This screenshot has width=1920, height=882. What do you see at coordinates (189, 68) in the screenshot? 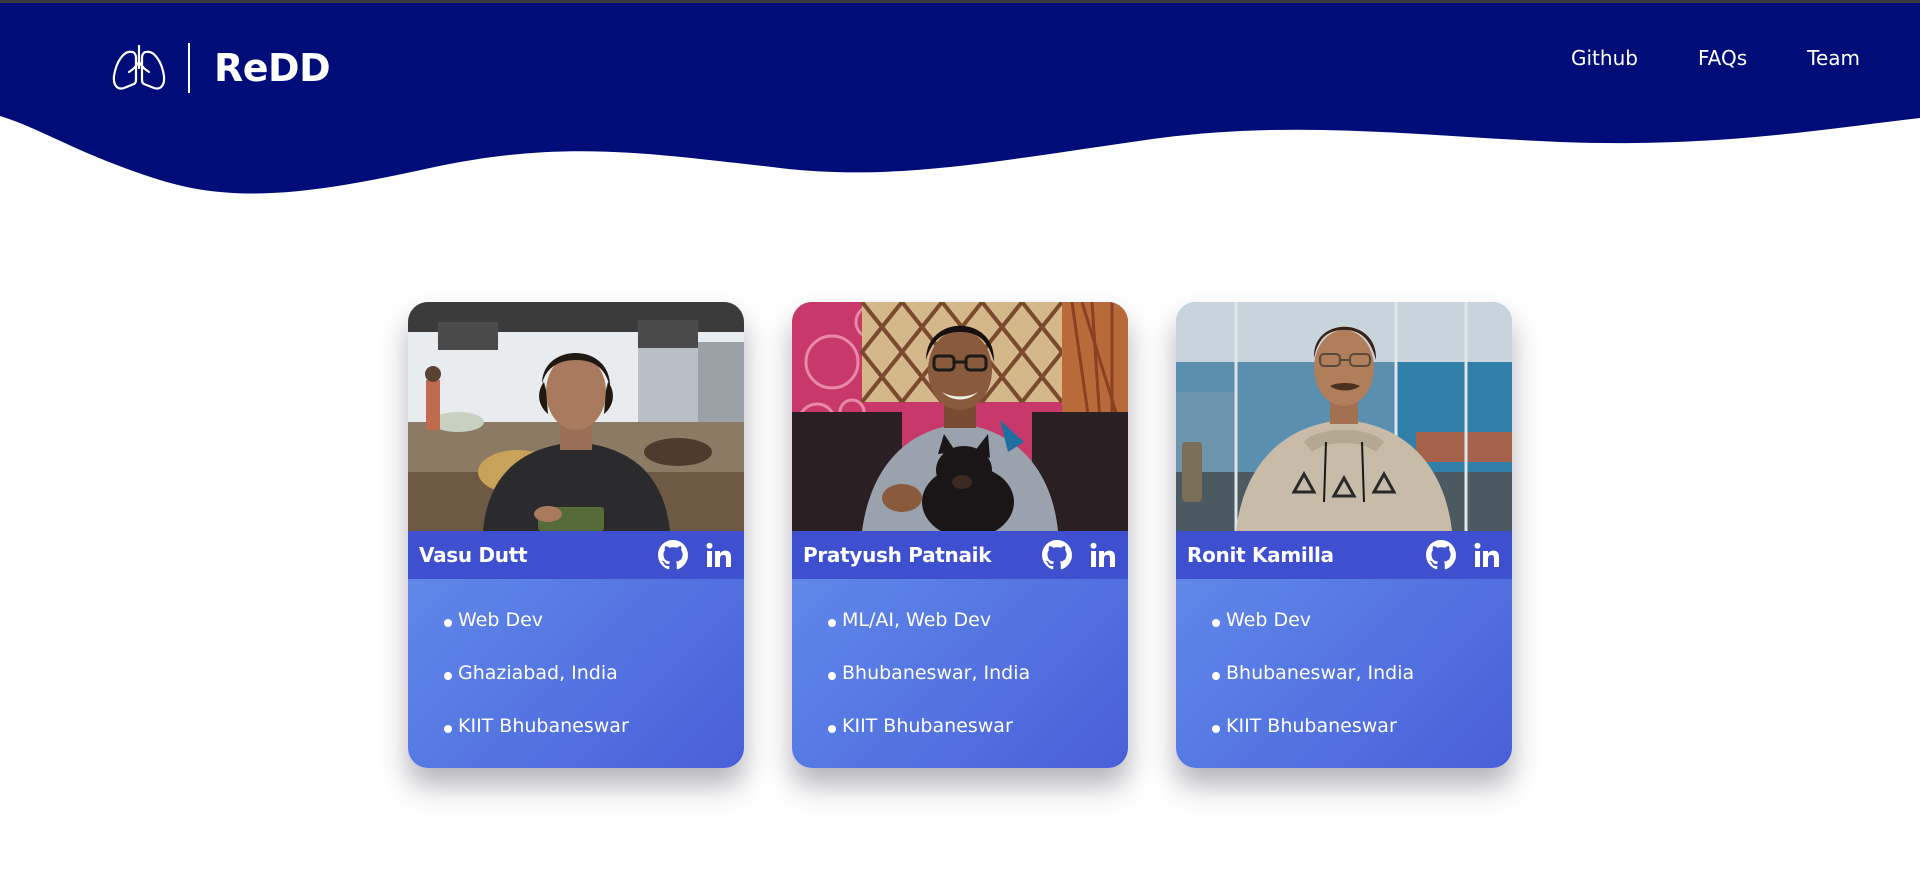
I see `brand-divider` at bounding box center [189, 68].